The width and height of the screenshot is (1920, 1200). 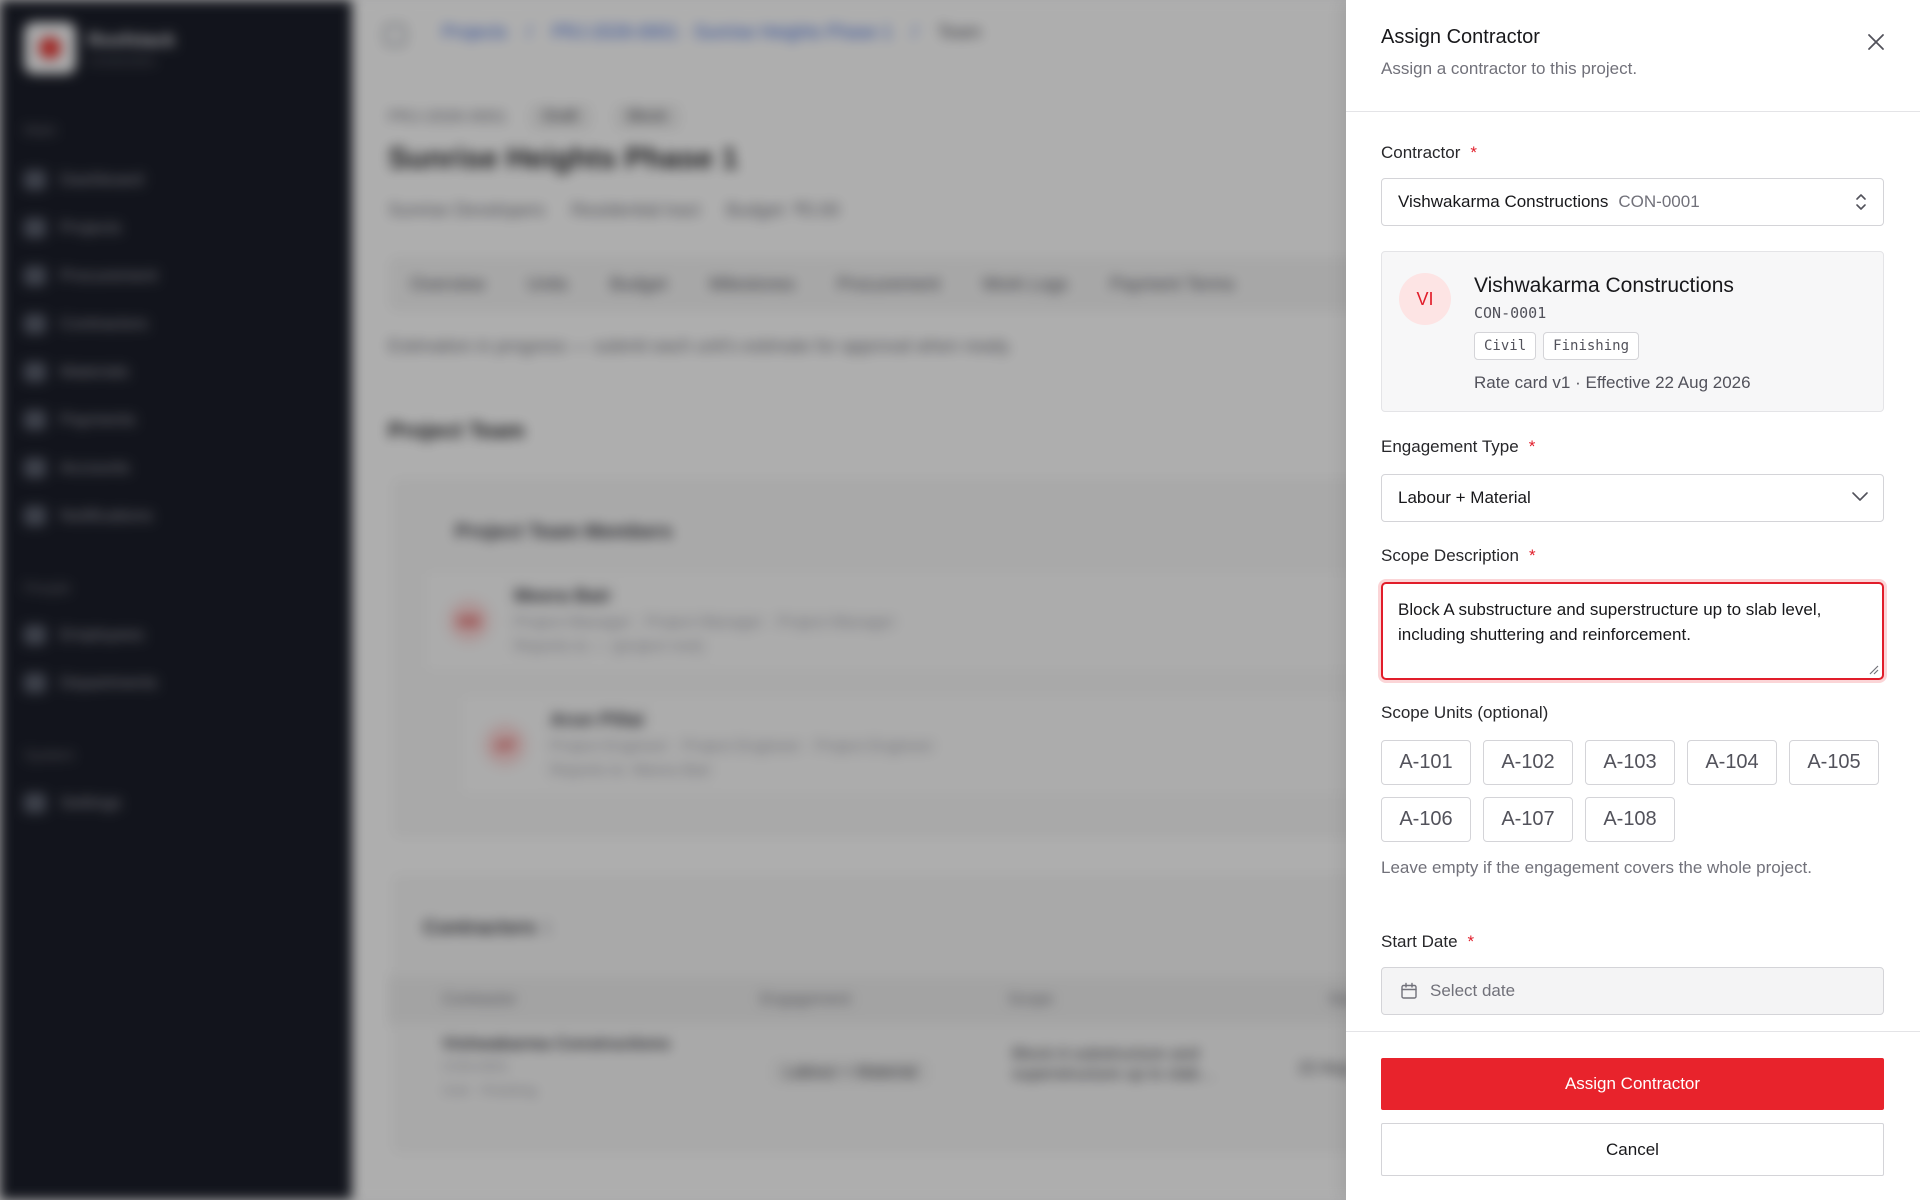 I want to click on assign-contractor-button: Assign Contractor, so click(x=1632, y=1084).